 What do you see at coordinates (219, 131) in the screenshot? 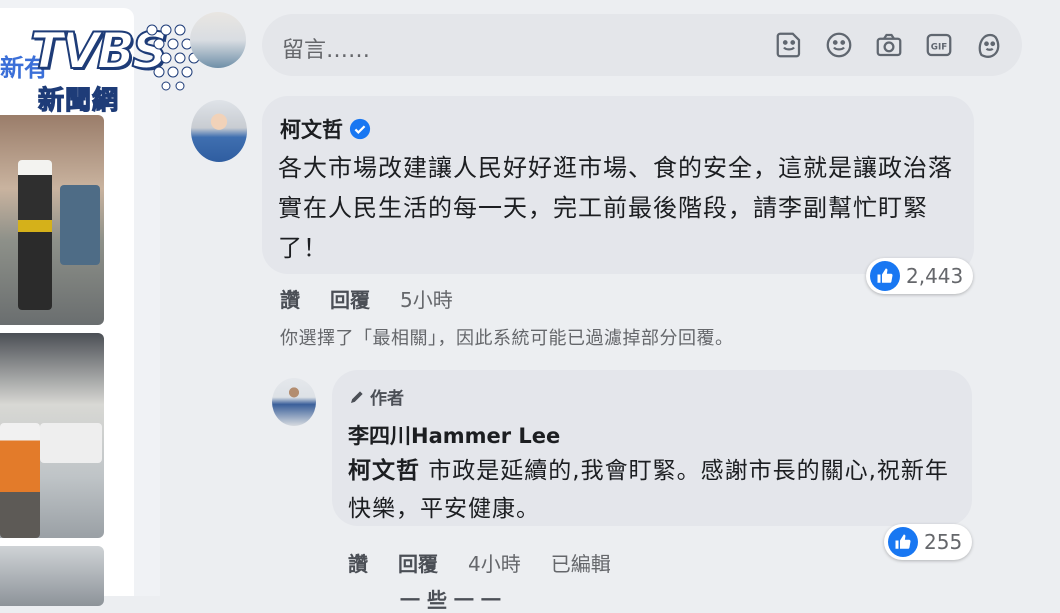
I see `commenter-avatar` at bounding box center [219, 131].